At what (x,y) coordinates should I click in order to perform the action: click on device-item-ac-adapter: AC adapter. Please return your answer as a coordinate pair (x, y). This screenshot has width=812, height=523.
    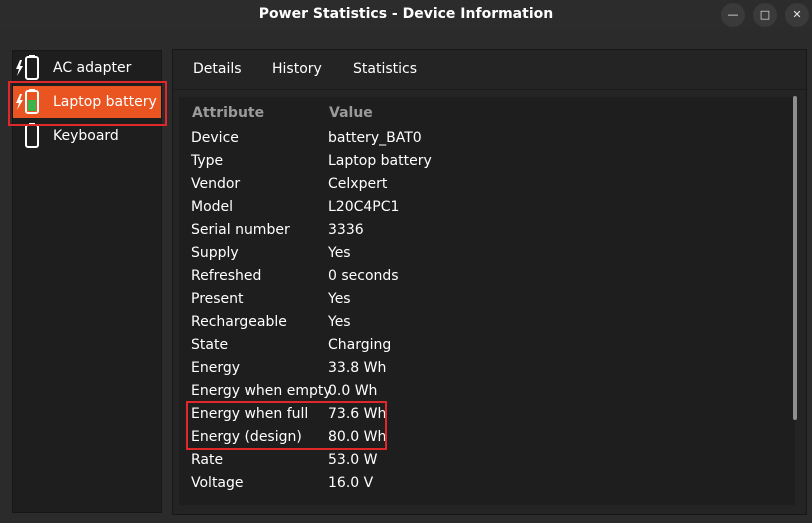
    Looking at the image, I should click on (87, 68).